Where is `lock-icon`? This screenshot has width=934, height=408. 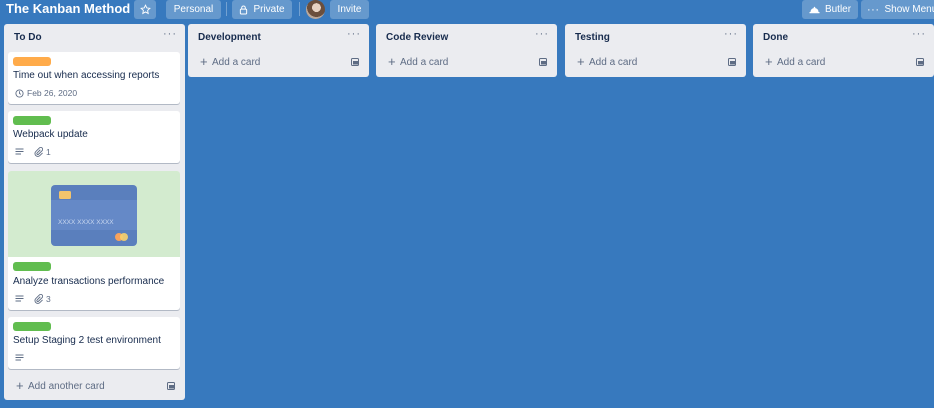 lock-icon is located at coordinates (244, 9).